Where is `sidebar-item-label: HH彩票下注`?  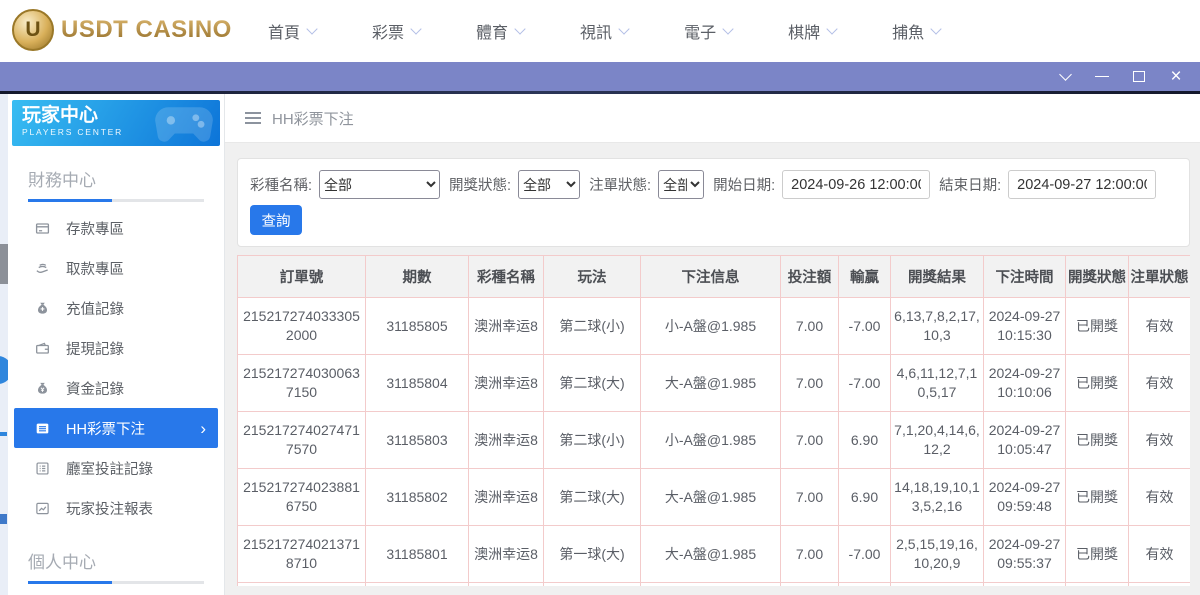 sidebar-item-label: HH彩票下注 is located at coordinates (105, 429).